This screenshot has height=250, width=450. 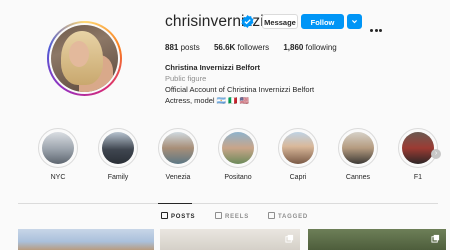 I want to click on highlight-positano: Positano, so click(x=238, y=154).